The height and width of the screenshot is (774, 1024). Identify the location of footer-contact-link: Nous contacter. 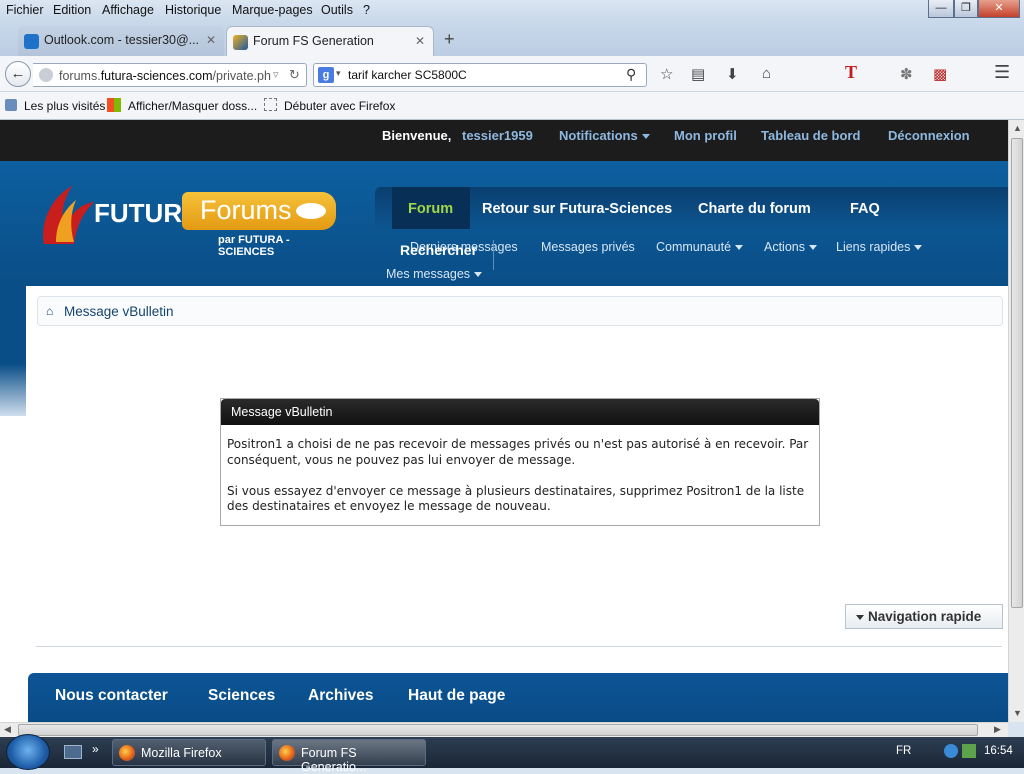
(111, 696).